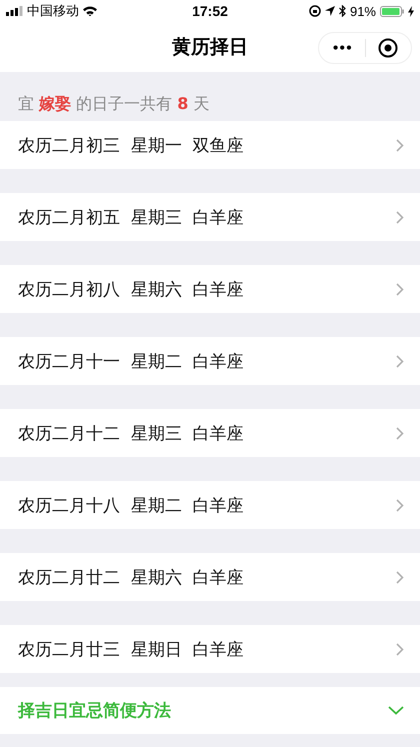  What do you see at coordinates (341, 48) in the screenshot?
I see `more-button: •••` at bounding box center [341, 48].